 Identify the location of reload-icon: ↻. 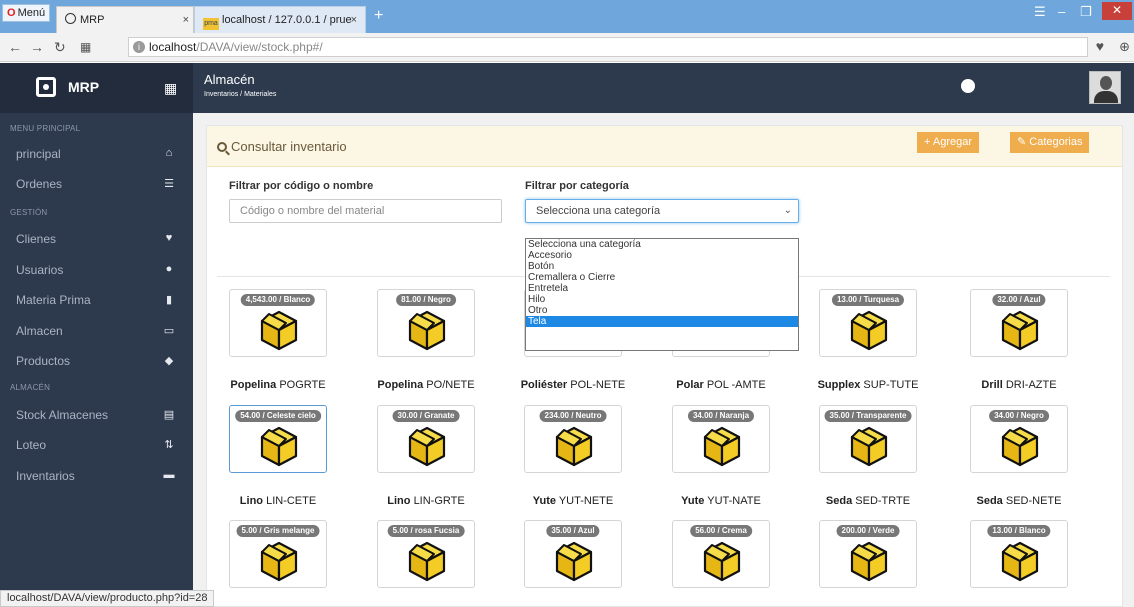
(60, 47).